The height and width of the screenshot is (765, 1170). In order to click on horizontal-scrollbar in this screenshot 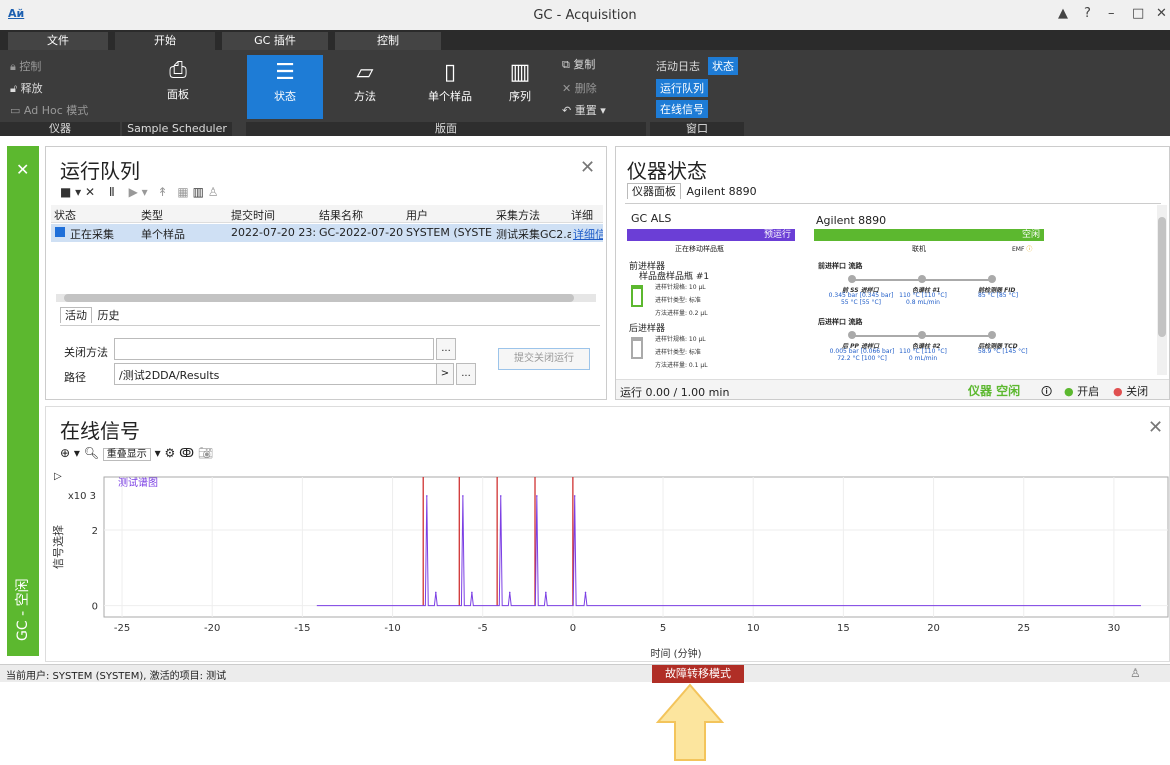, I will do `click(326, 298)`.